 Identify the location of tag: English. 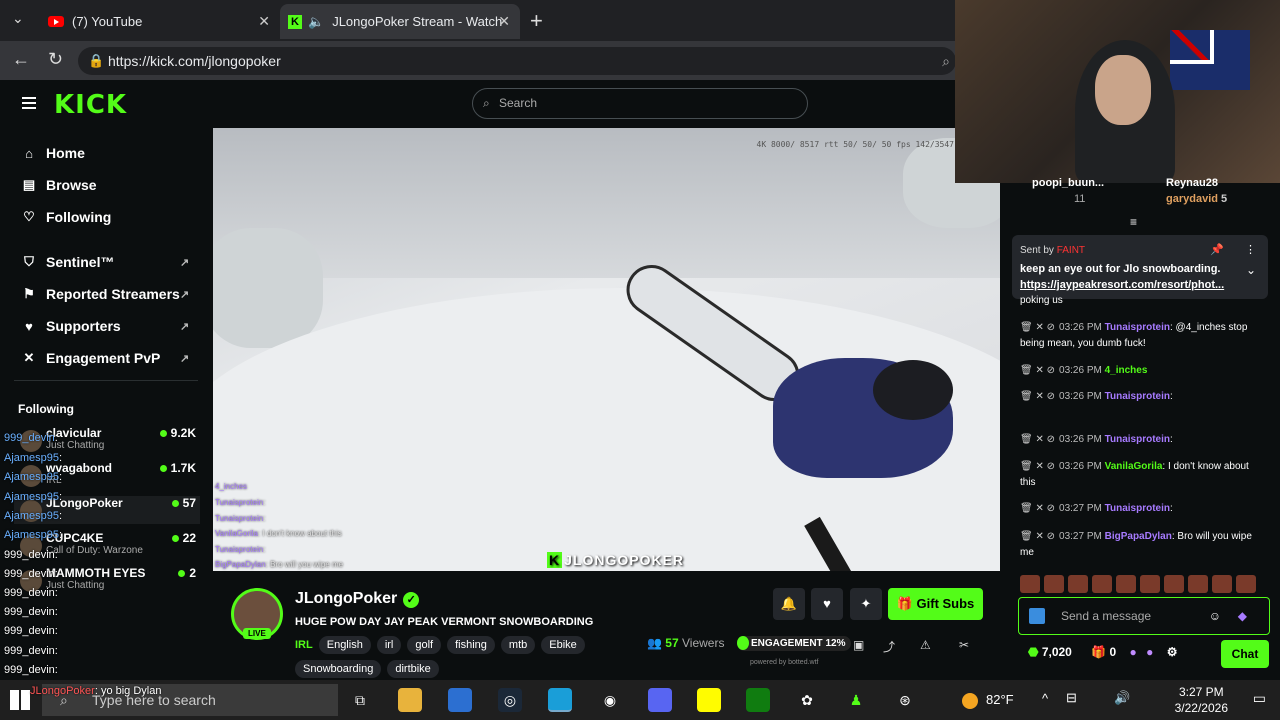
(344, 645).